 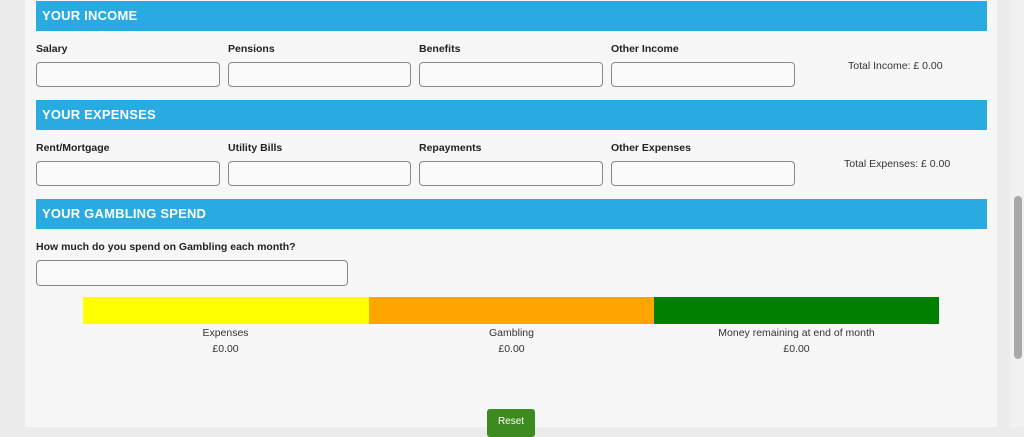 What do you see at coordinates (511, 310) in the screenshot?
I see `gambling-bar-segment` at bounding box center [511, 310].